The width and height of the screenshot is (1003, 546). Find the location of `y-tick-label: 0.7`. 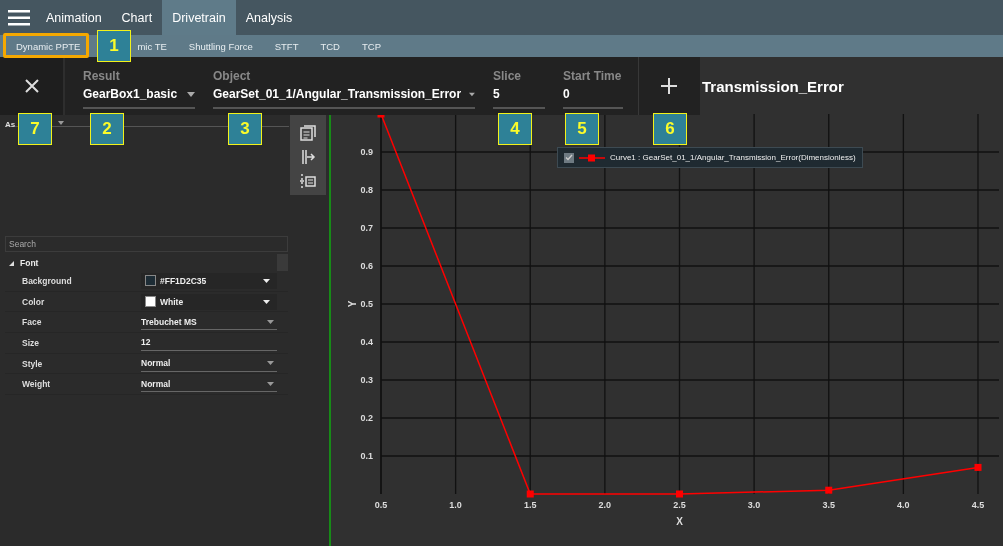

y-tick-label: 0.7 is located at coordinates (366, 228).